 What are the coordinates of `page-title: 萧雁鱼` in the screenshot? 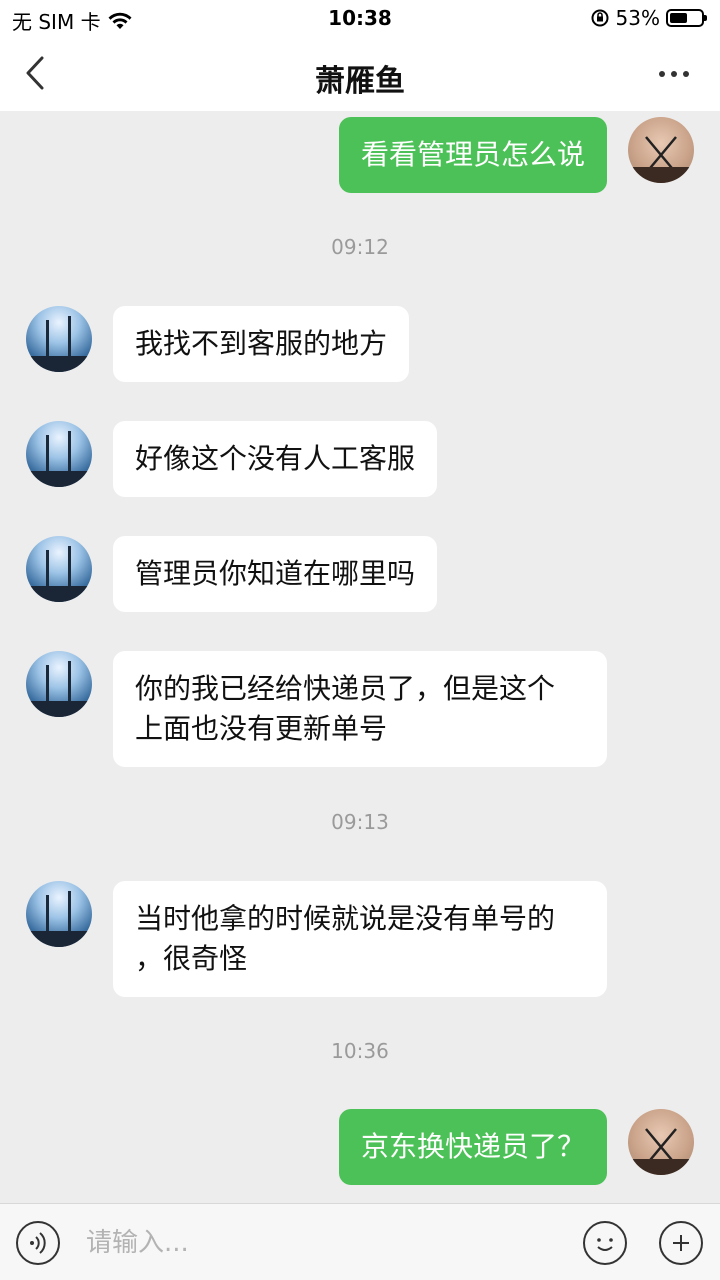 It's located at (360, 81).